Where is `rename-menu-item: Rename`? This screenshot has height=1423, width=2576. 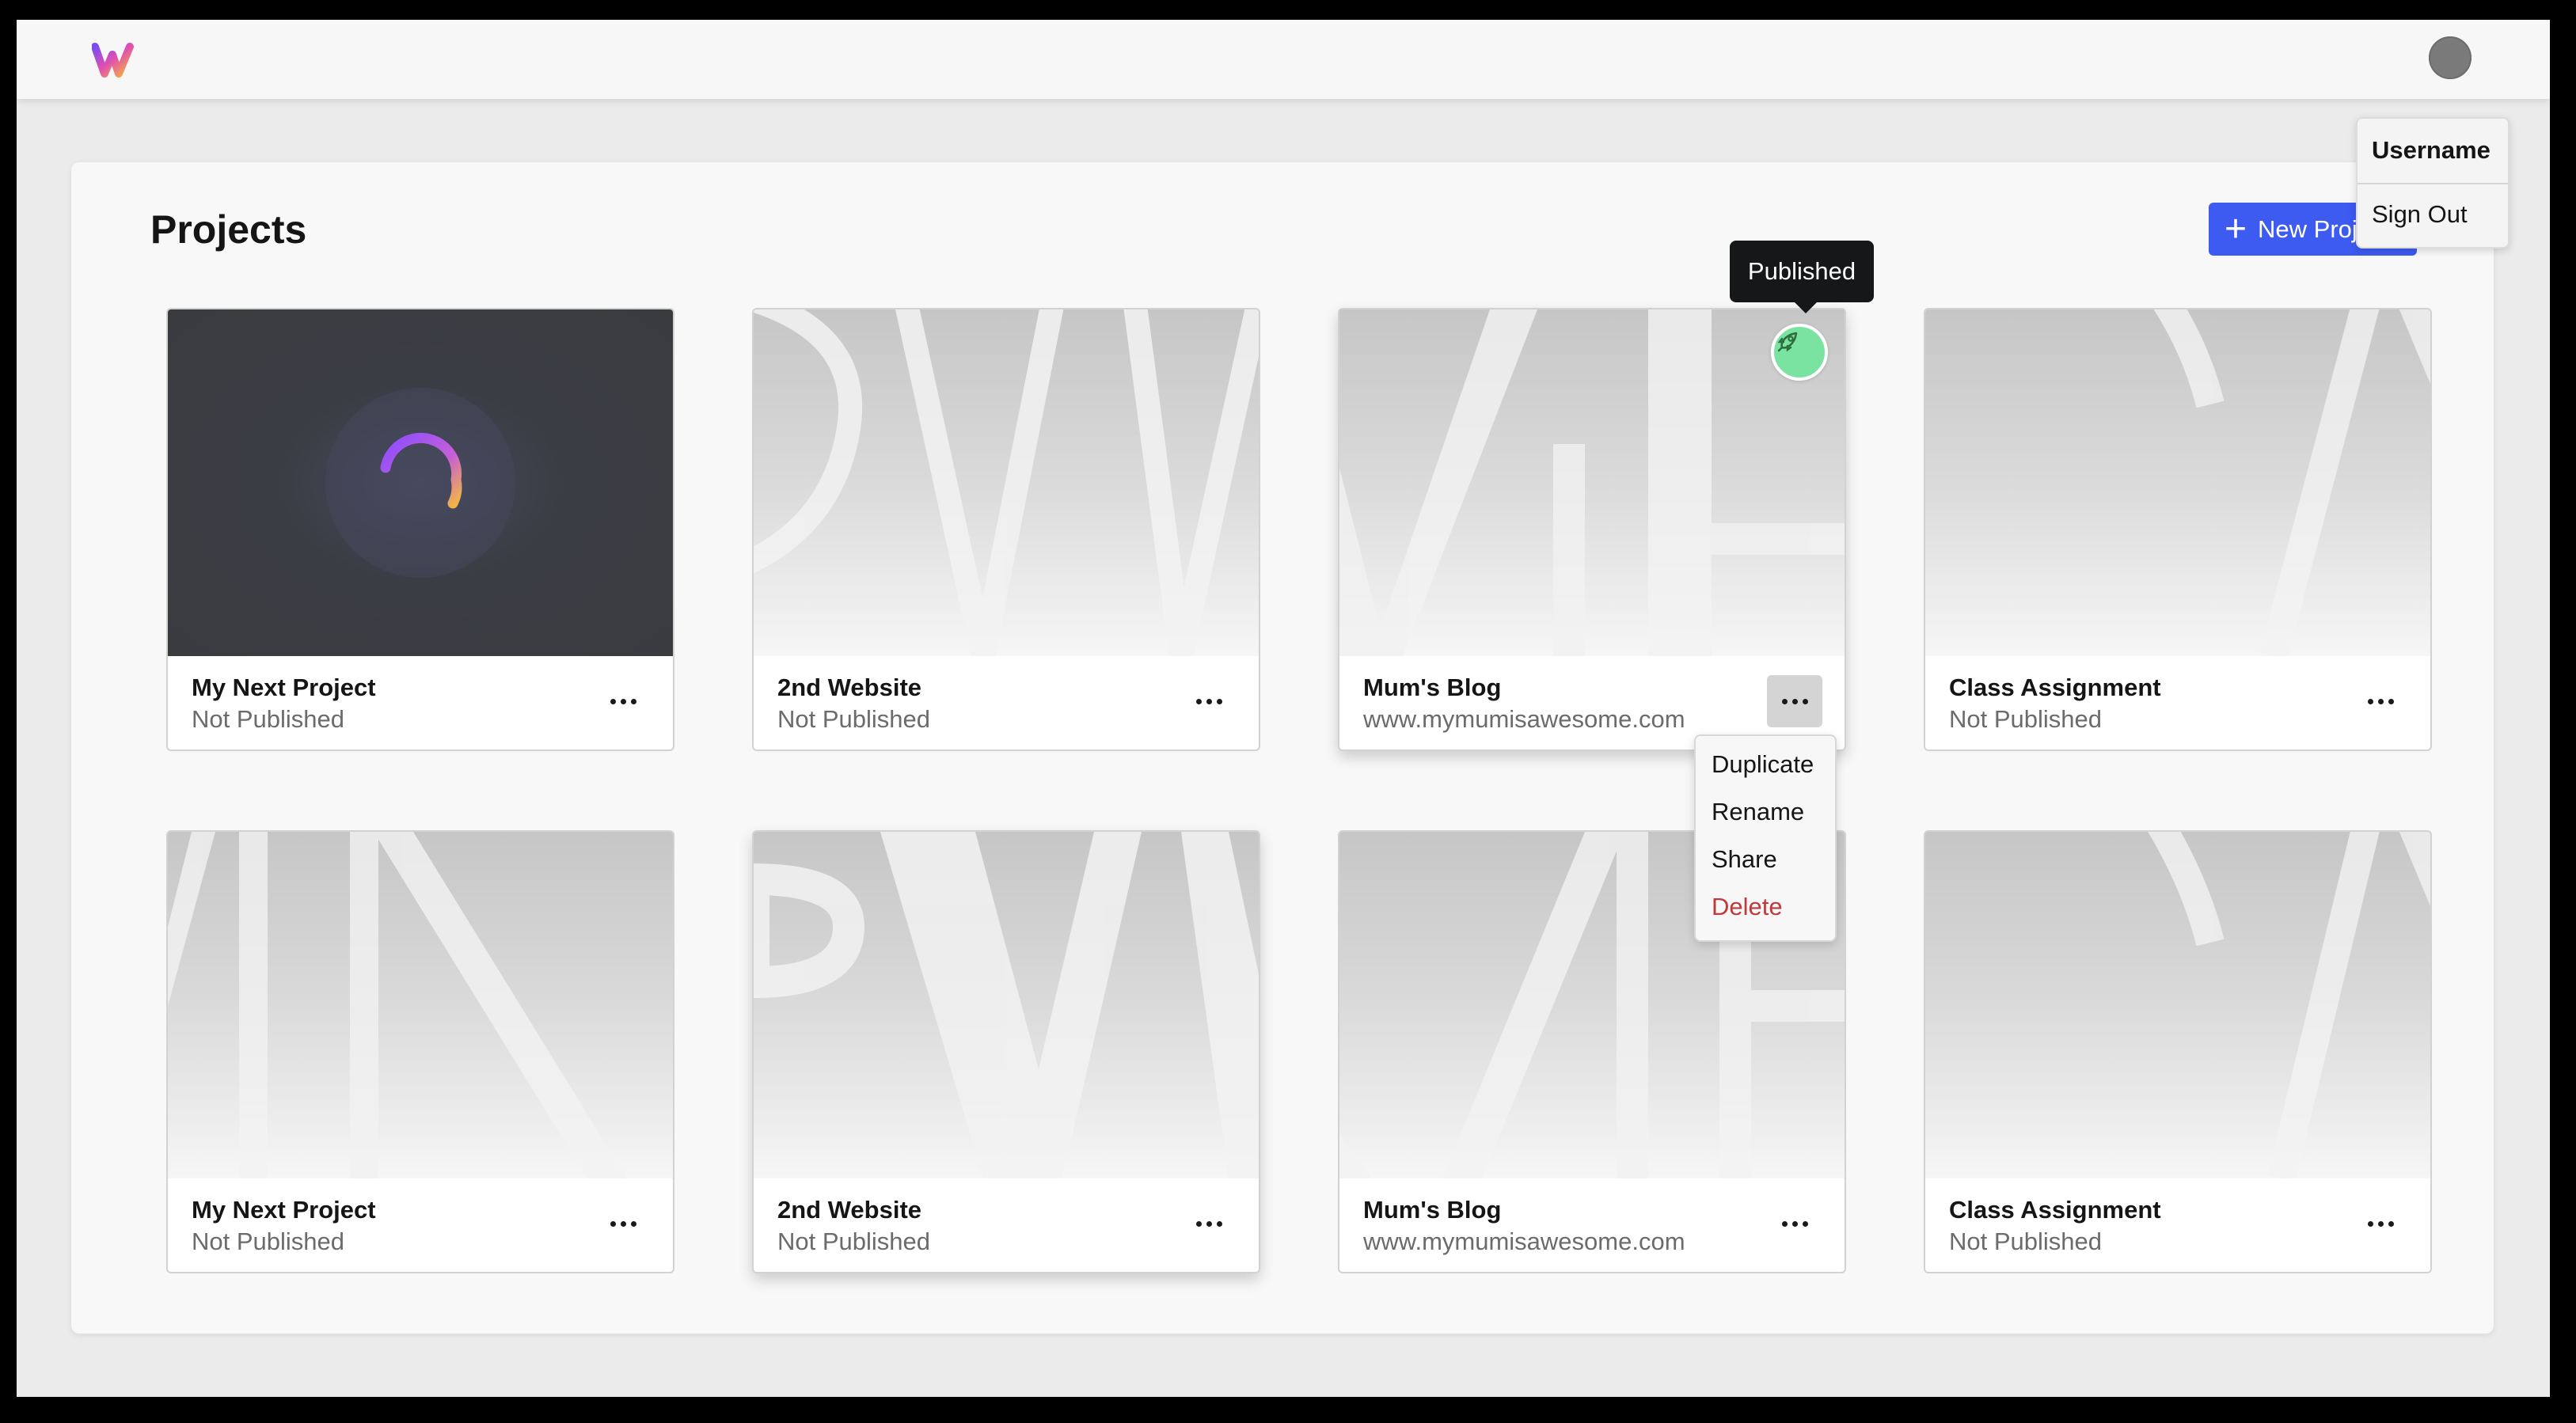 rename-menu-item: Rename is located at coordinates (1758, 812).